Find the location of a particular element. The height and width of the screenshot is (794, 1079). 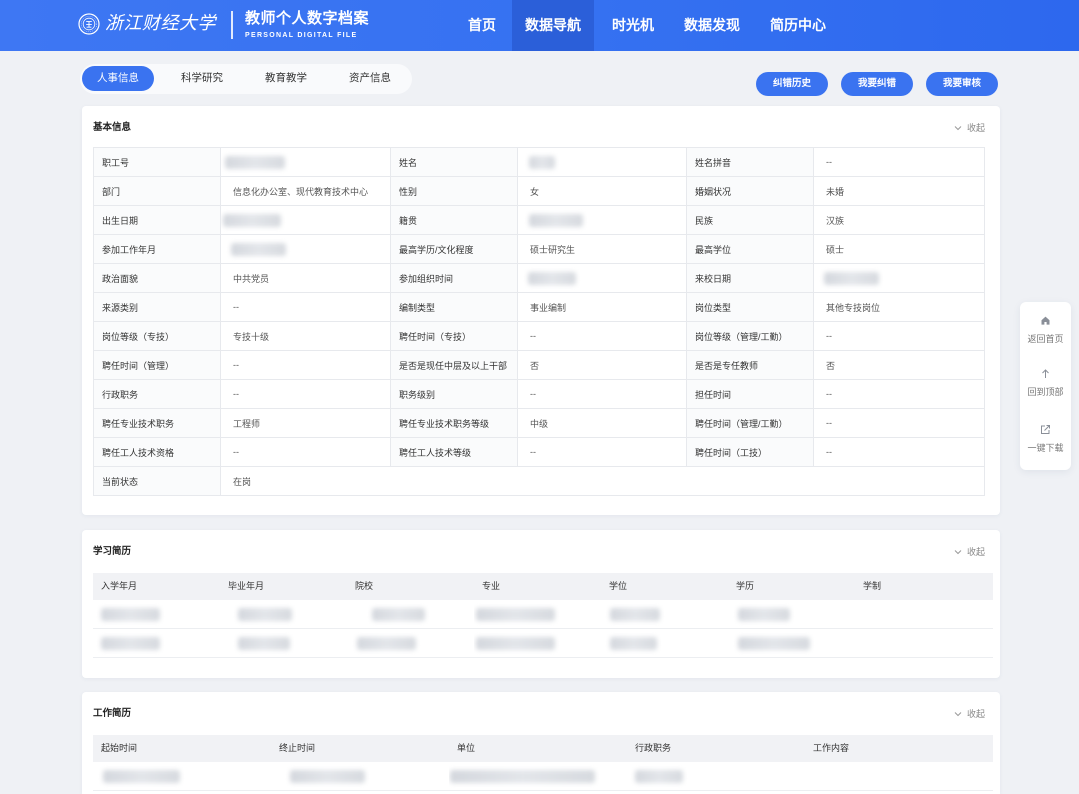

field-value: 专技十级 is located at coordinates (306, 336).